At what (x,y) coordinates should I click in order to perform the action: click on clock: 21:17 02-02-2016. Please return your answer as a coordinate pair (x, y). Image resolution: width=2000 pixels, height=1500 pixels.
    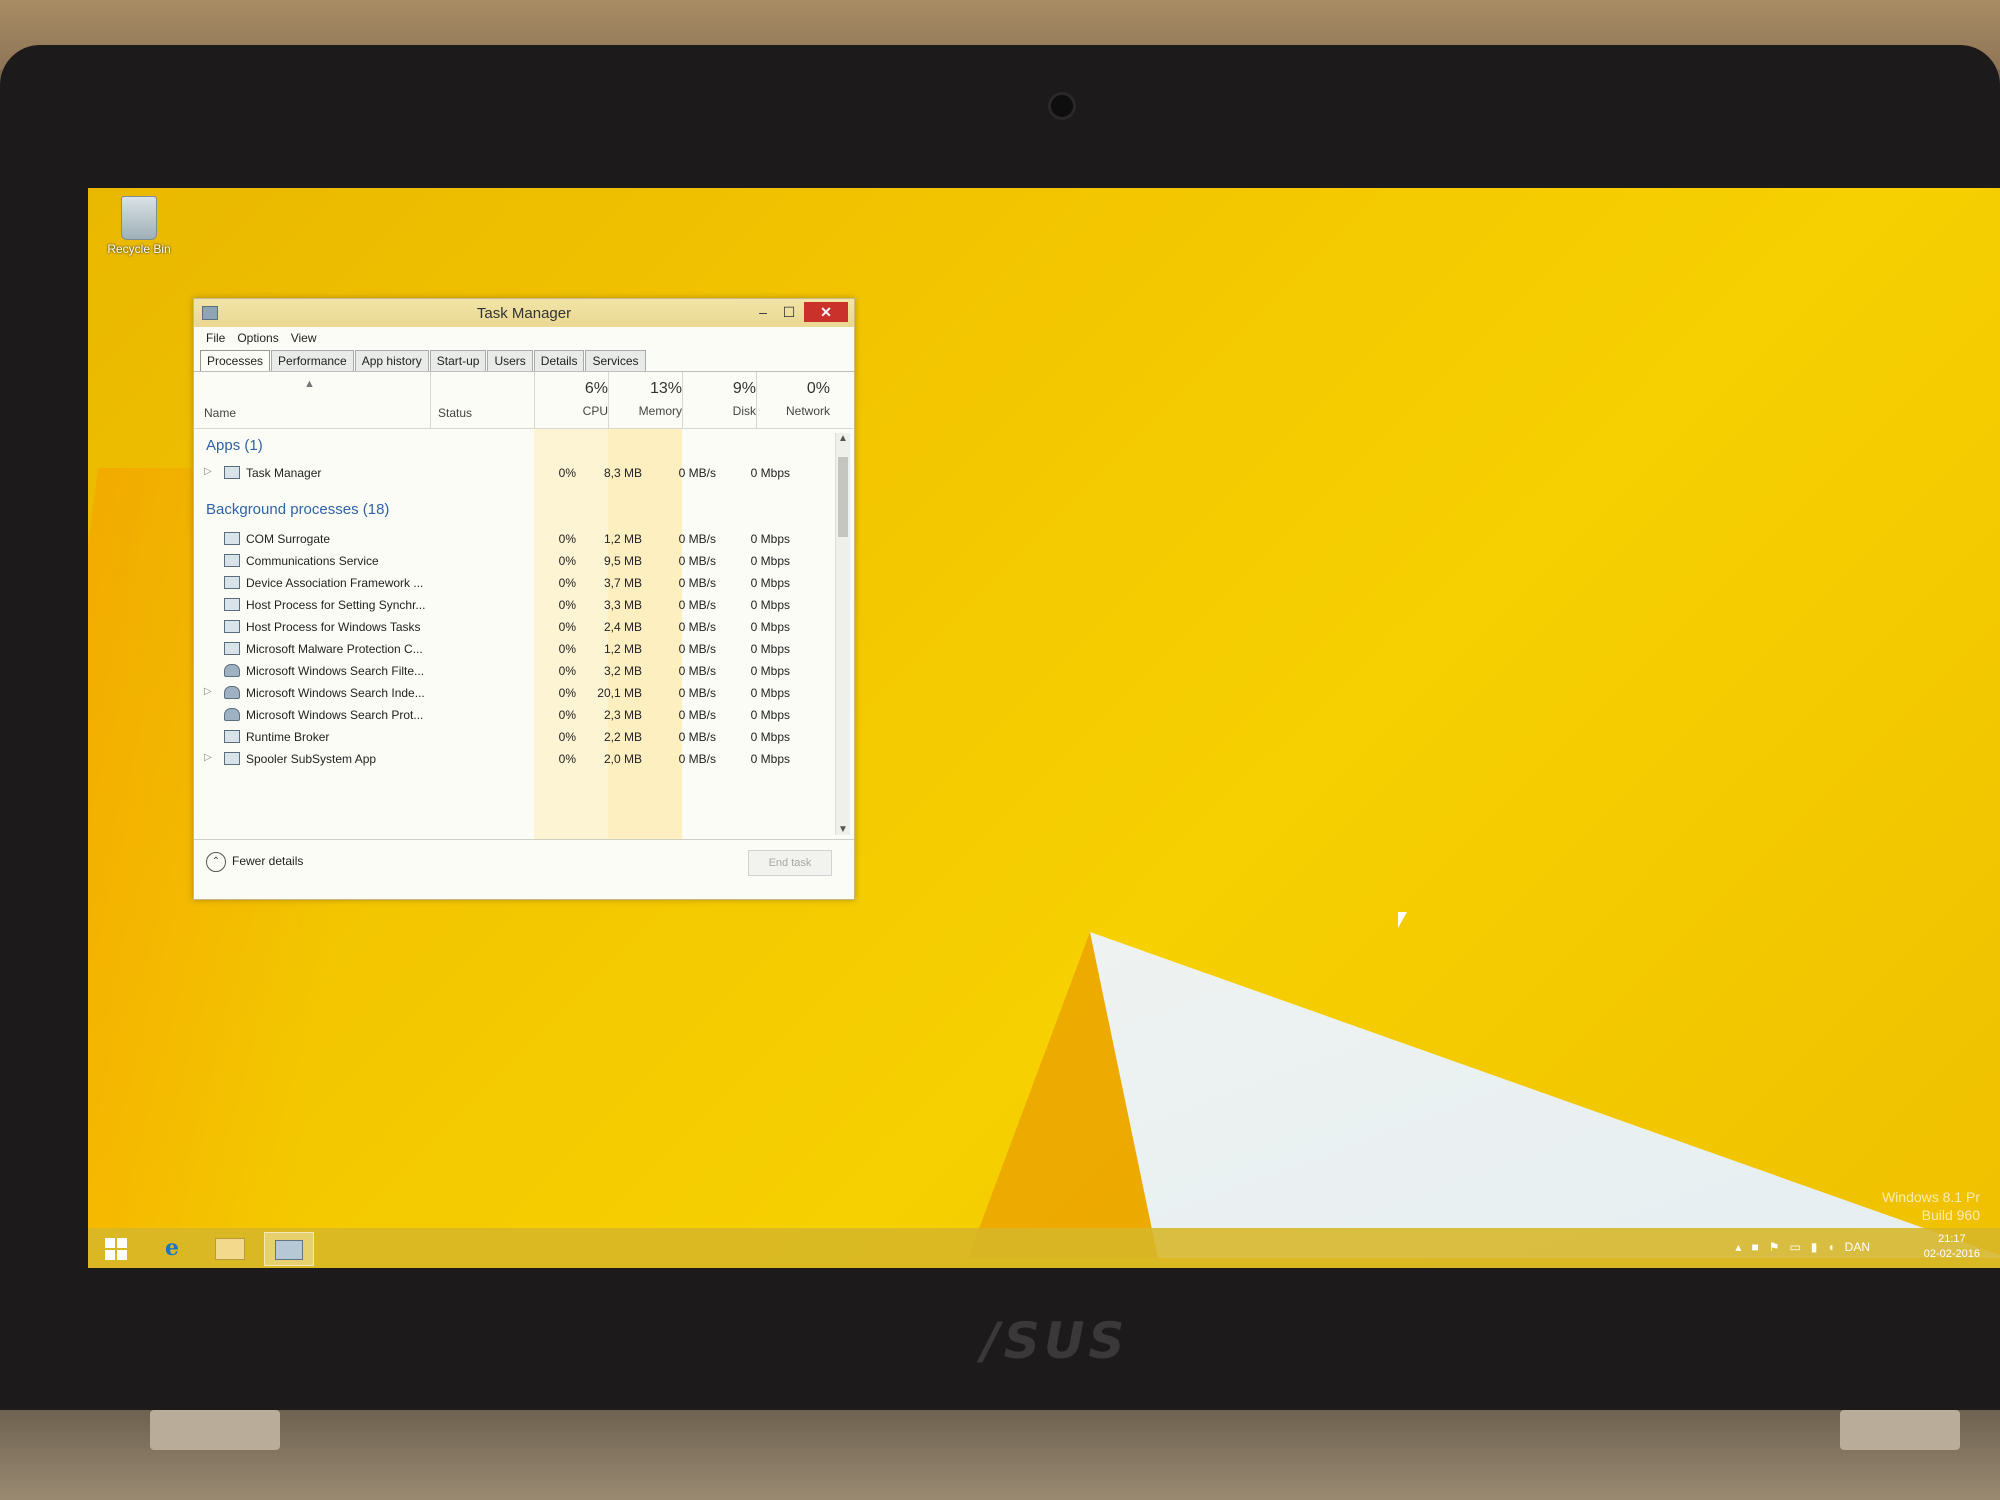
    Looking at the image, I should click on (1952, 1247).